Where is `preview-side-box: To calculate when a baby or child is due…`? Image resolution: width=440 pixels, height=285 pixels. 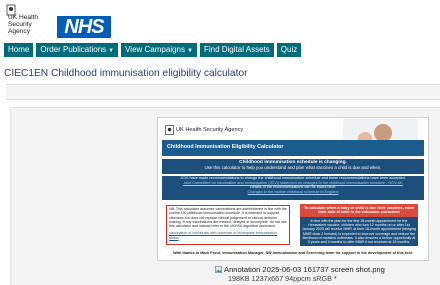 preview-side-box: To calculate when a baby or child is due… is located at coordinates (359, 225).